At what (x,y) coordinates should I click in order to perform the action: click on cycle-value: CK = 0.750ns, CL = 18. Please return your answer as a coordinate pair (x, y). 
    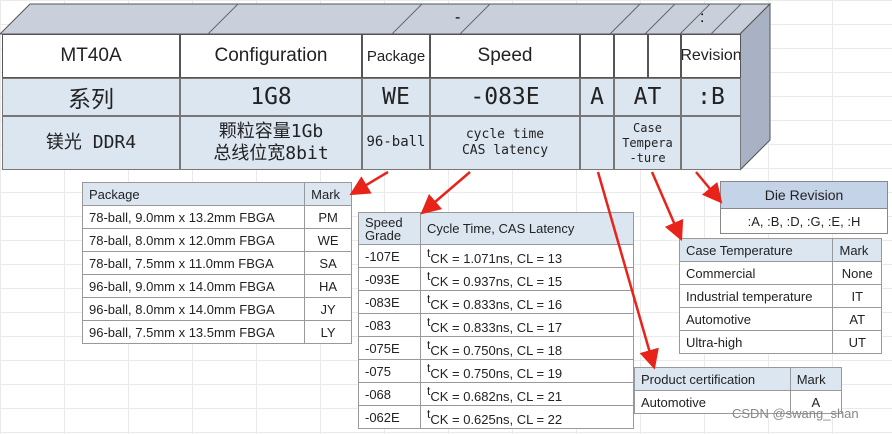
    Looking at the image, I should click on (496, 350).